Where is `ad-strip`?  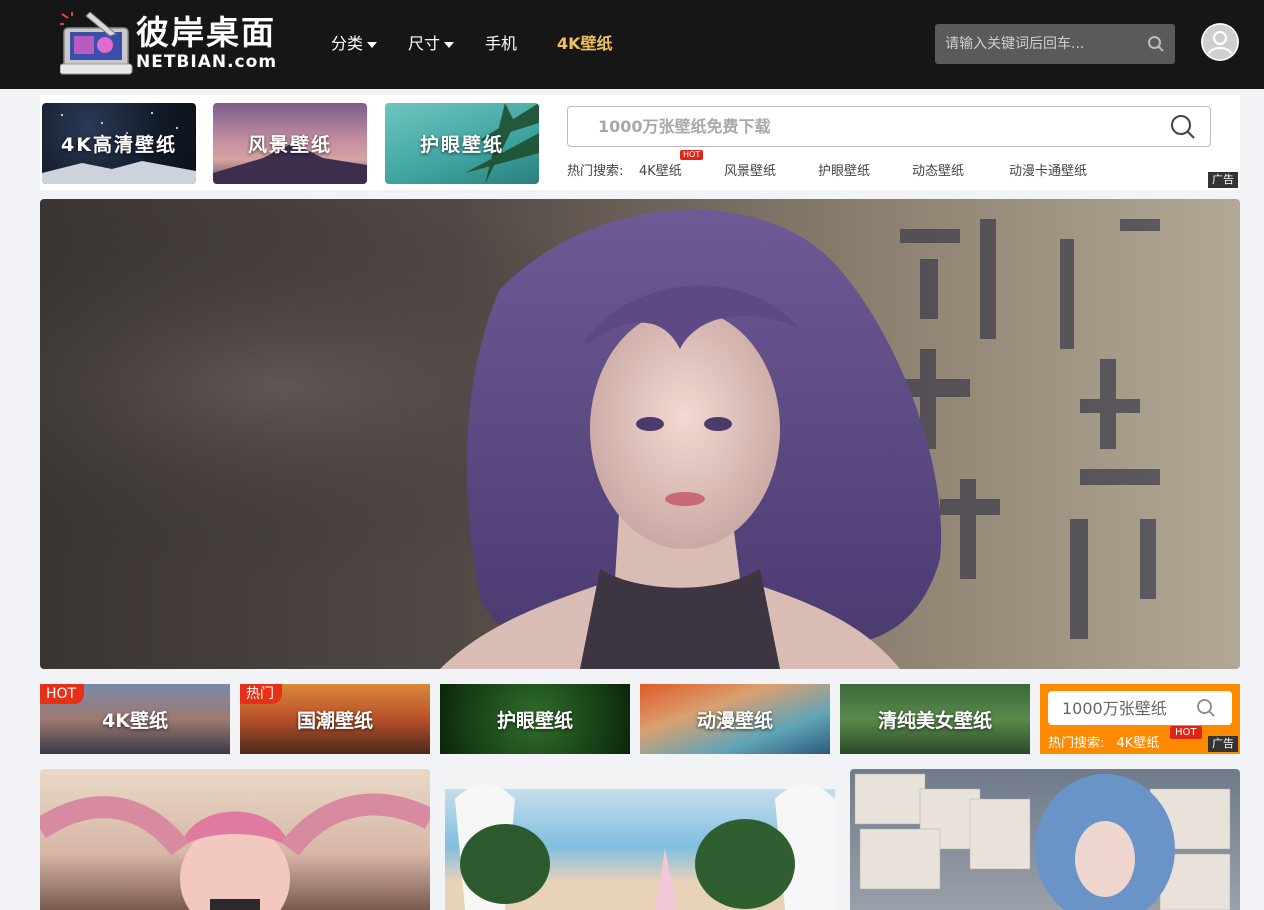
ad-strip is located at coordinates (1153, 179).